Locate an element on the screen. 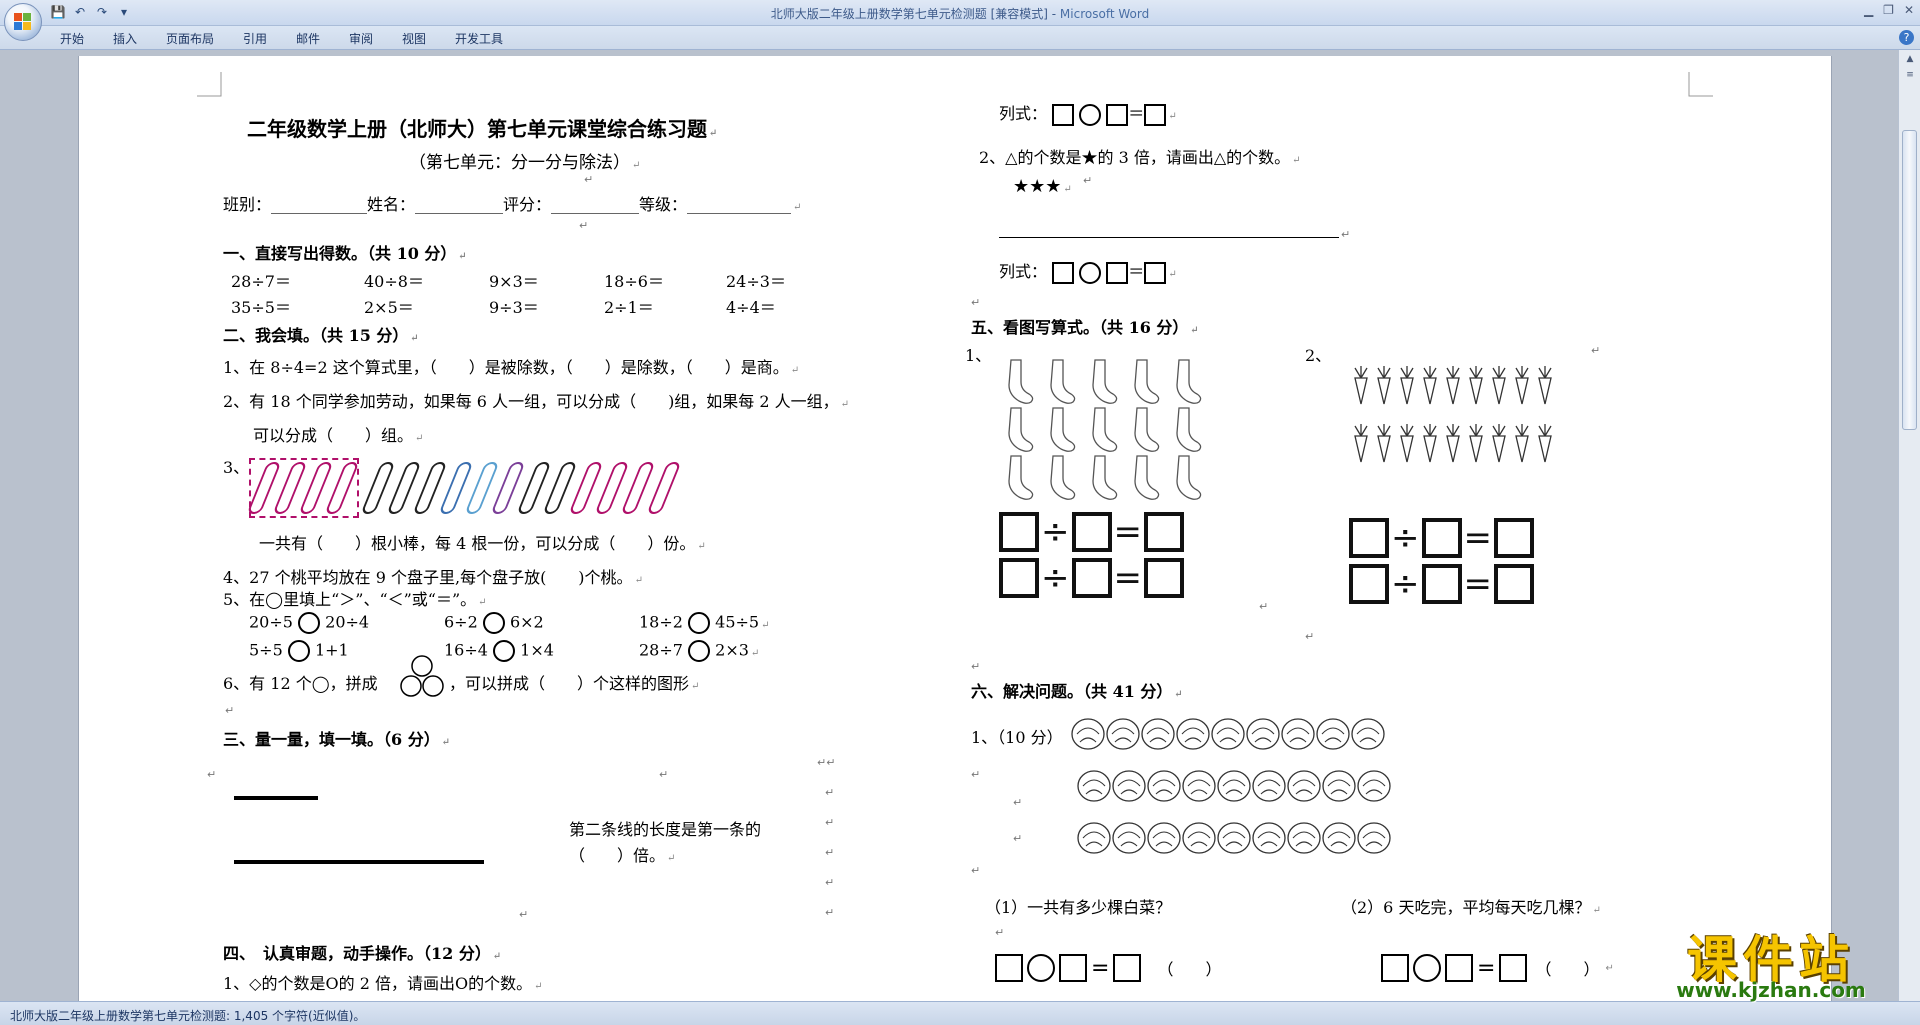 Image resolution: width=1920 pixels, height=1025 pixels. carrots-equation-2: ÷ = is located at coordinates (1441, 584).